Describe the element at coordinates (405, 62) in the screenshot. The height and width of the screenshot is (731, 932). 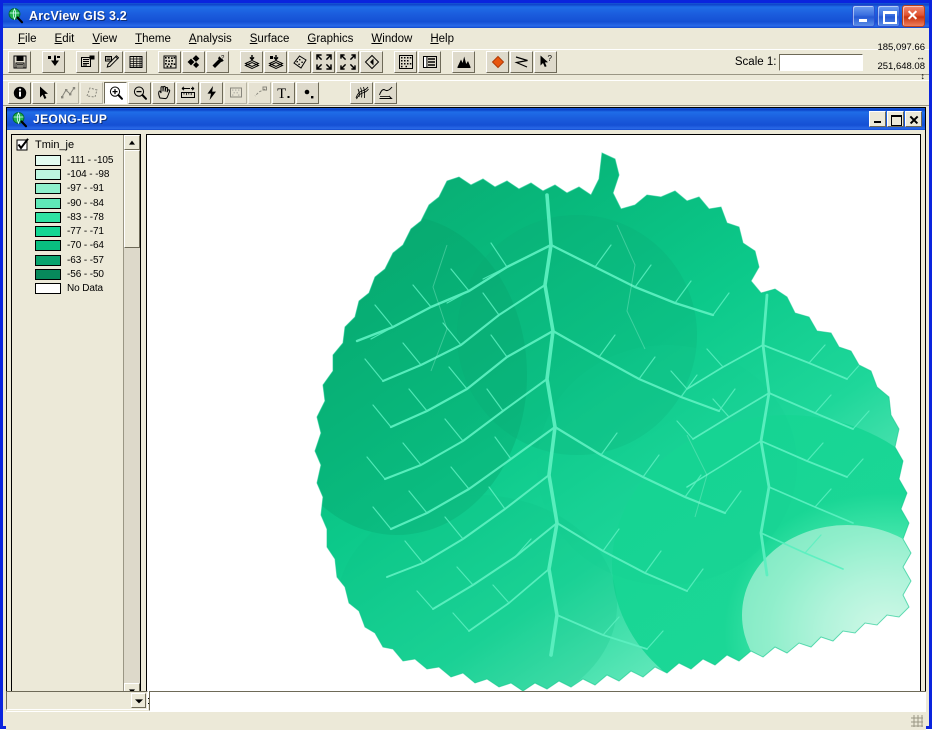
I see `select-feature-icon` at that location.